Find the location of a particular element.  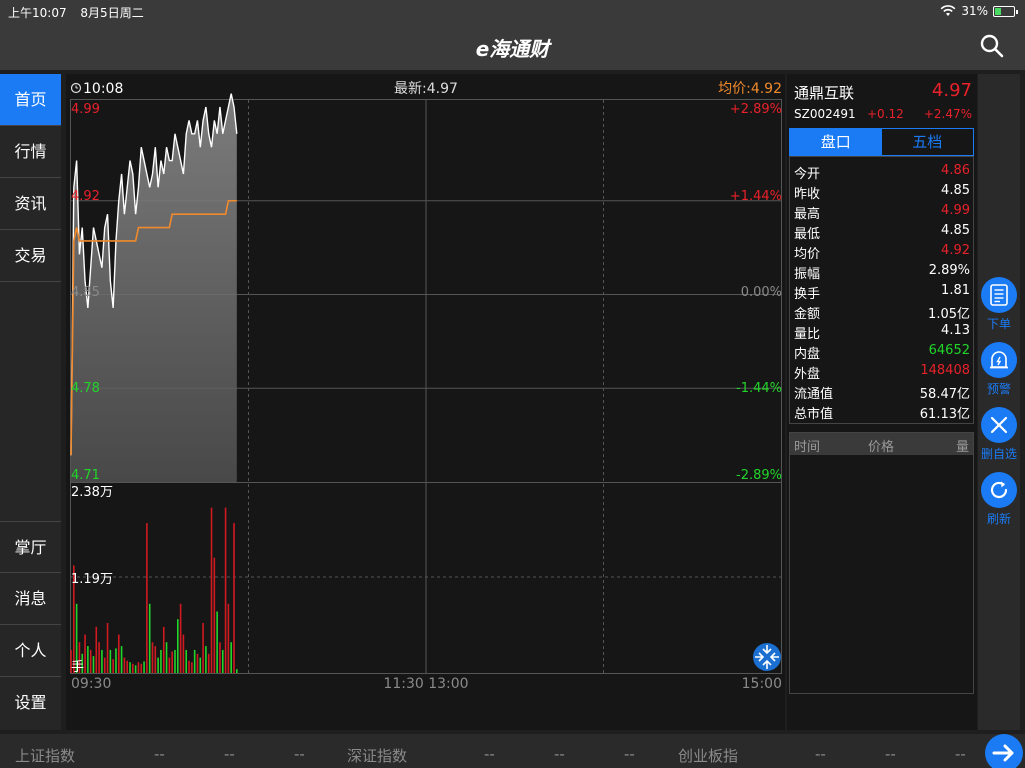

quote-row-label: 金额 is located at coordinates (807, 314).